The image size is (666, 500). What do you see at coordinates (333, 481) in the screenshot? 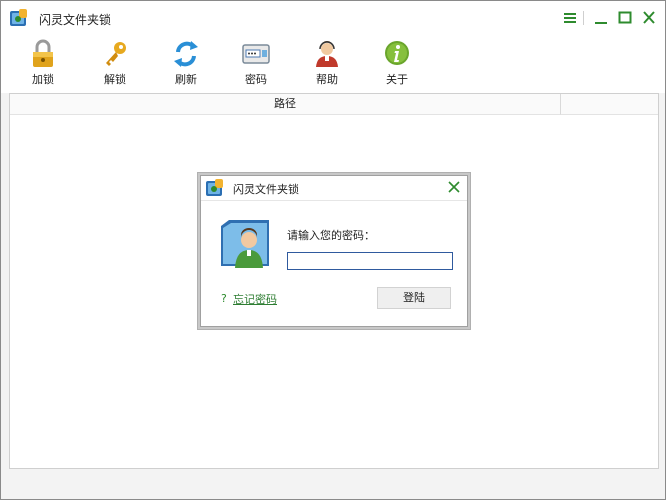
I see `status-bar` at bounding box center [333, 481].